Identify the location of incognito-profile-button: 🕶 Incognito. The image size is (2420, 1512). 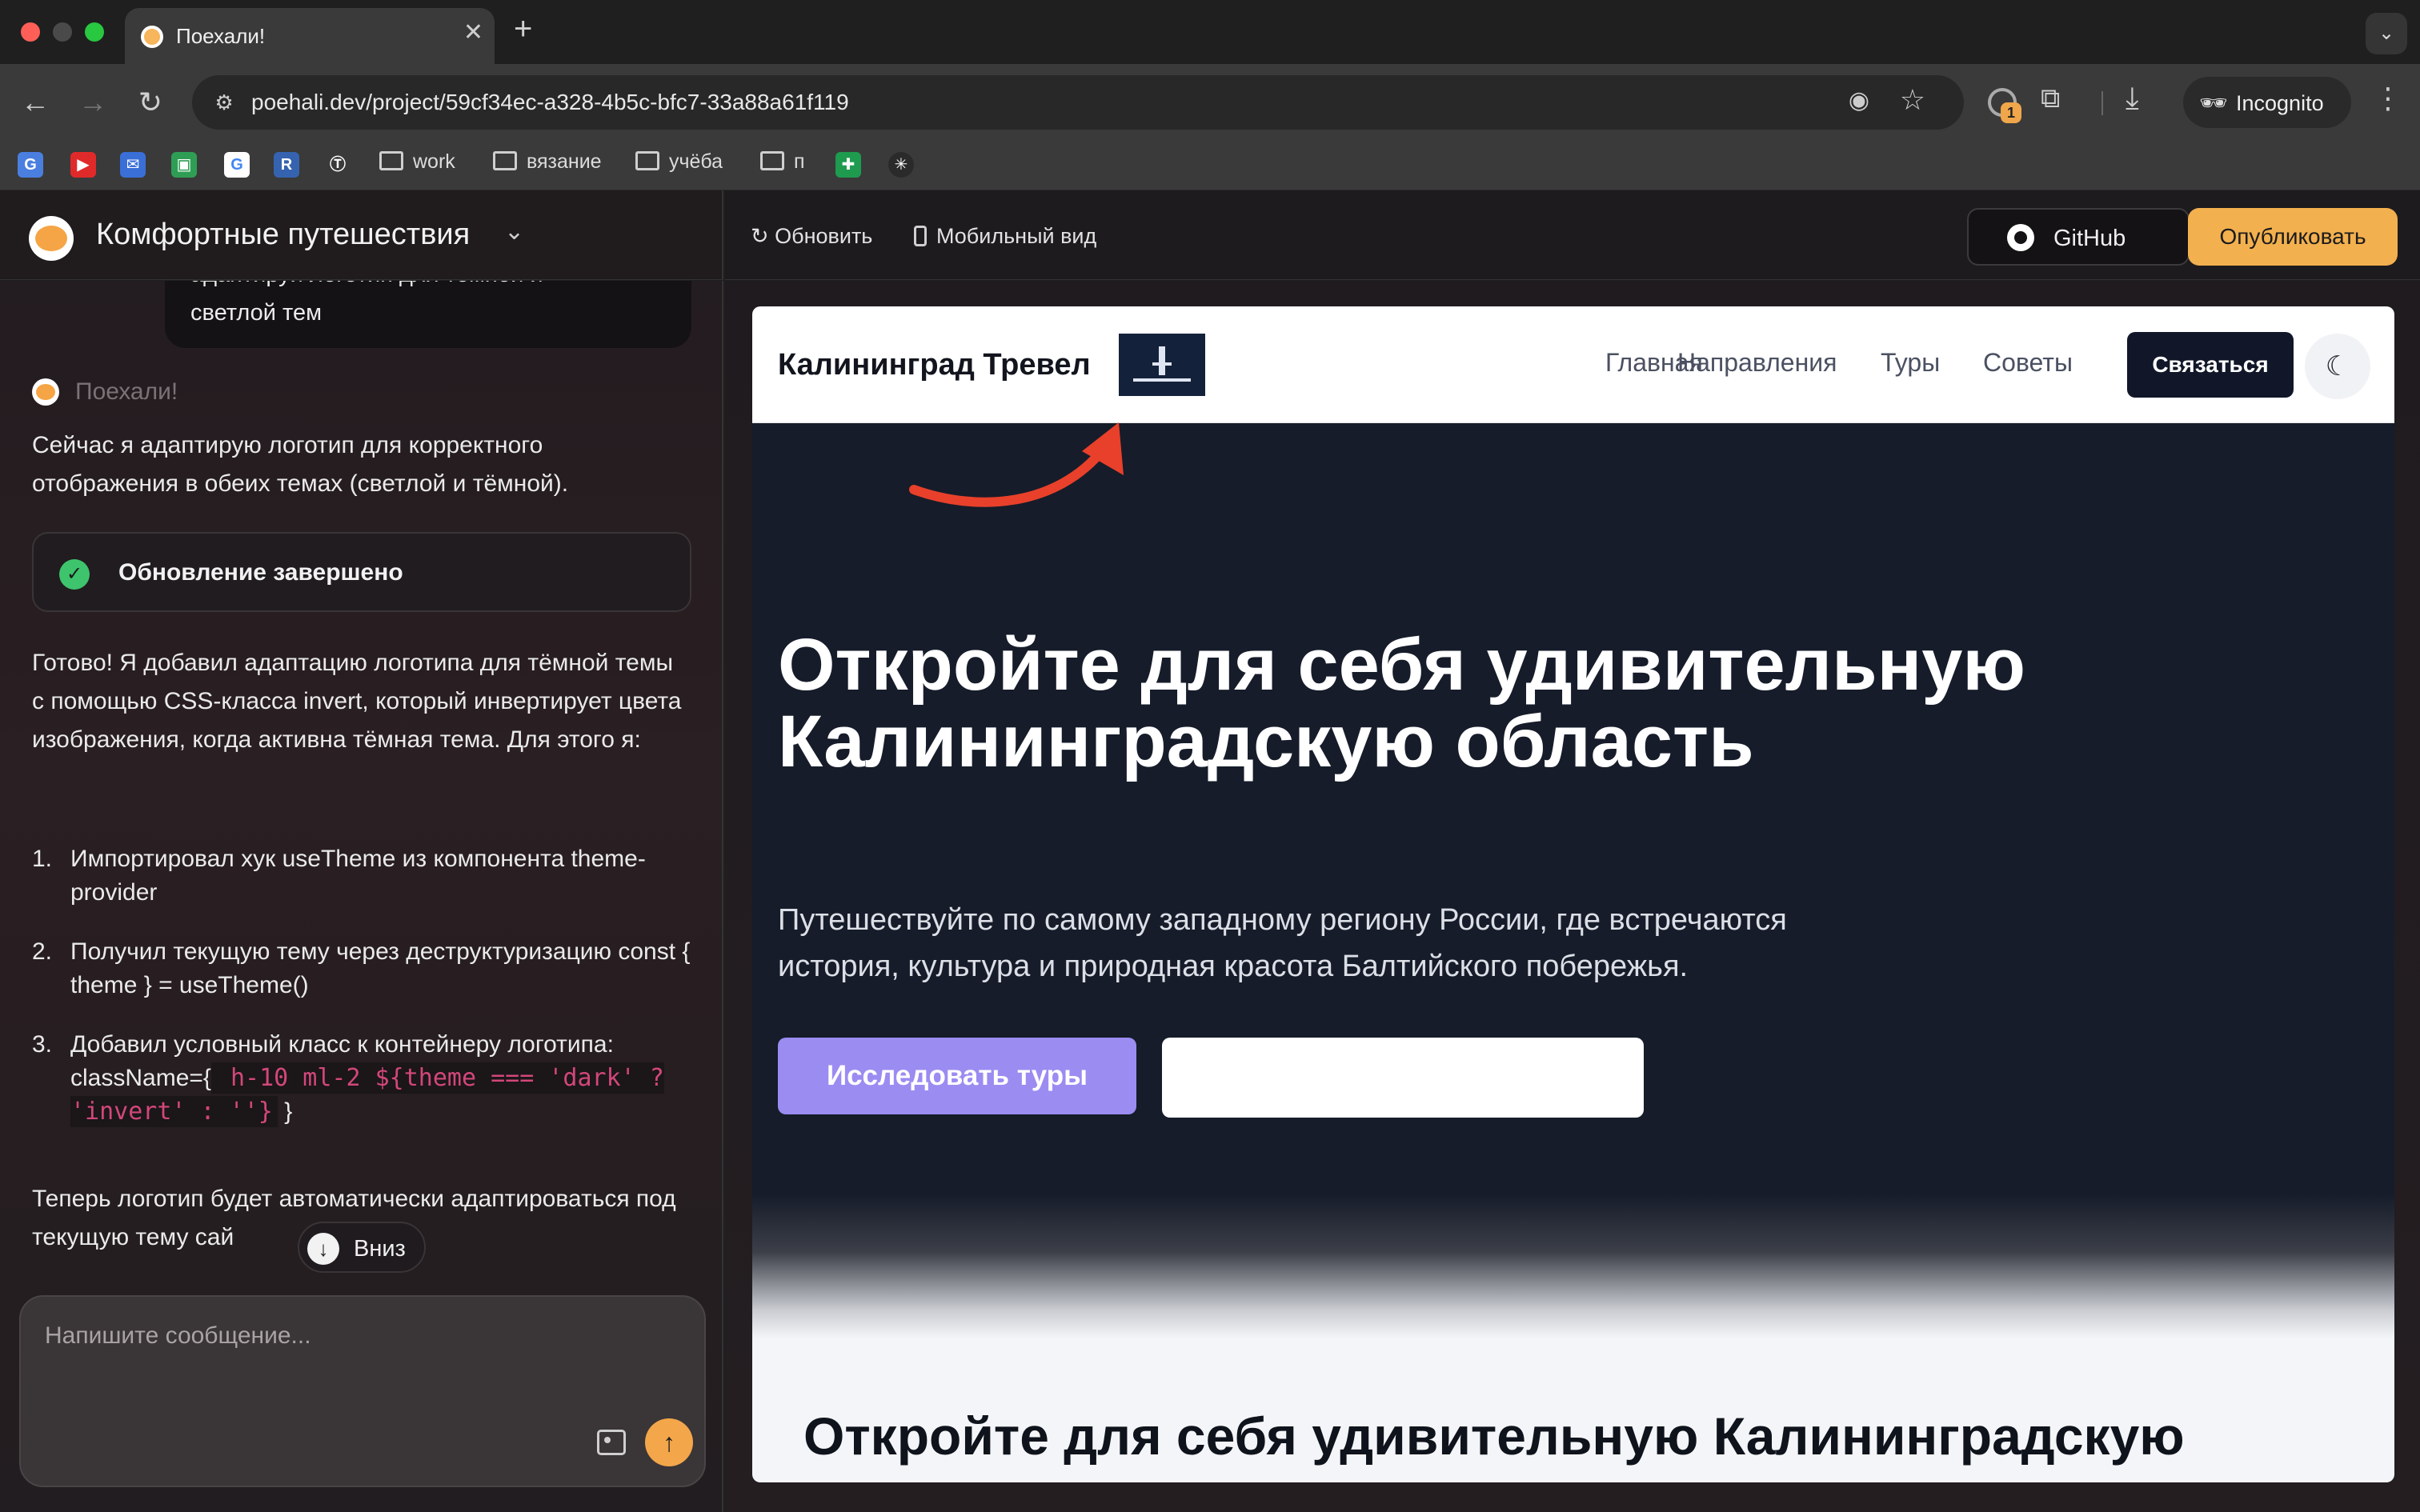
(2267, 102).